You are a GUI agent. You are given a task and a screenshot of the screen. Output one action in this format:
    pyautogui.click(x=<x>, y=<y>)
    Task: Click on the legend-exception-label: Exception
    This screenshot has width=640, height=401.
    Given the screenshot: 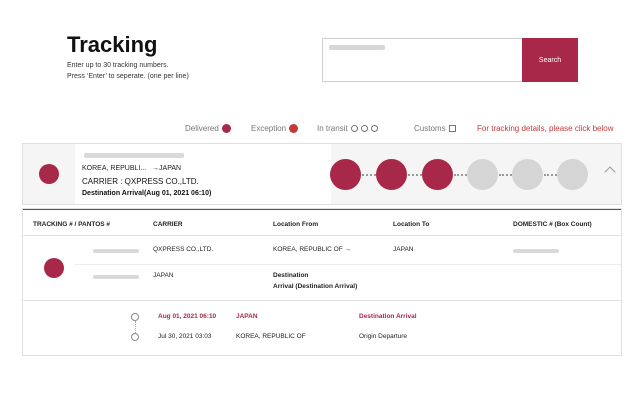 What is the action you would take?
    pyautogui.click(x=269, y=128)
    